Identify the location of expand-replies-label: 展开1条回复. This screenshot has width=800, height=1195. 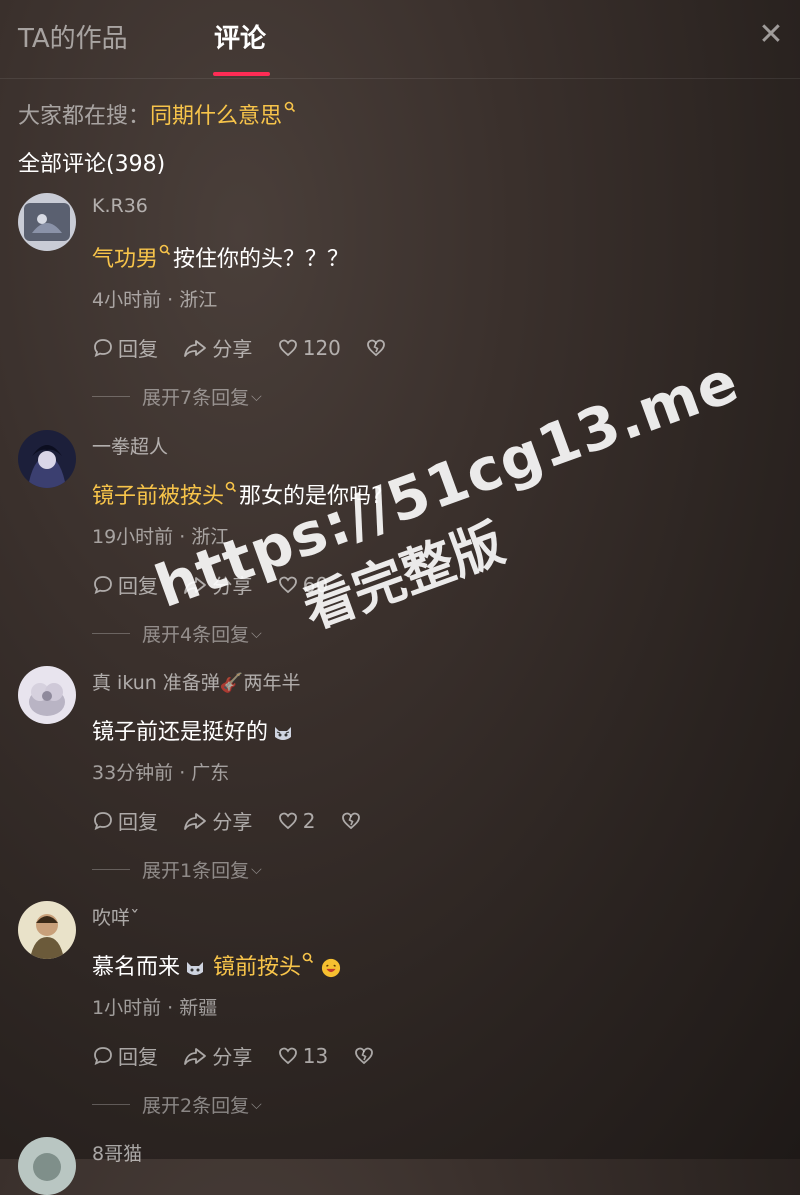
(196, 871).